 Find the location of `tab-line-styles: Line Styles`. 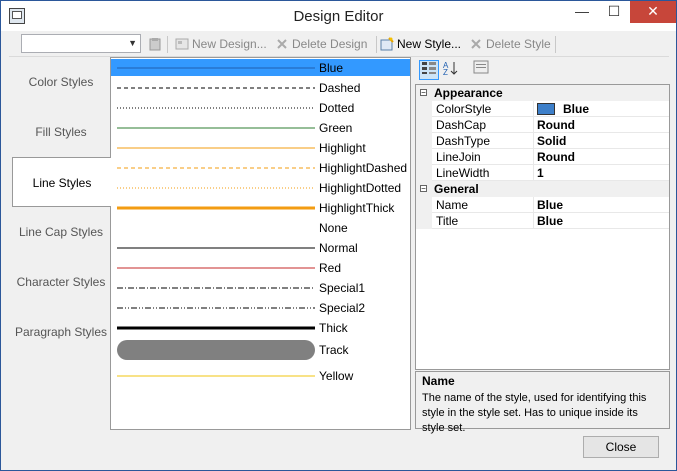

tab-line-styles: Line Styles is located at coordinates (61, 182).